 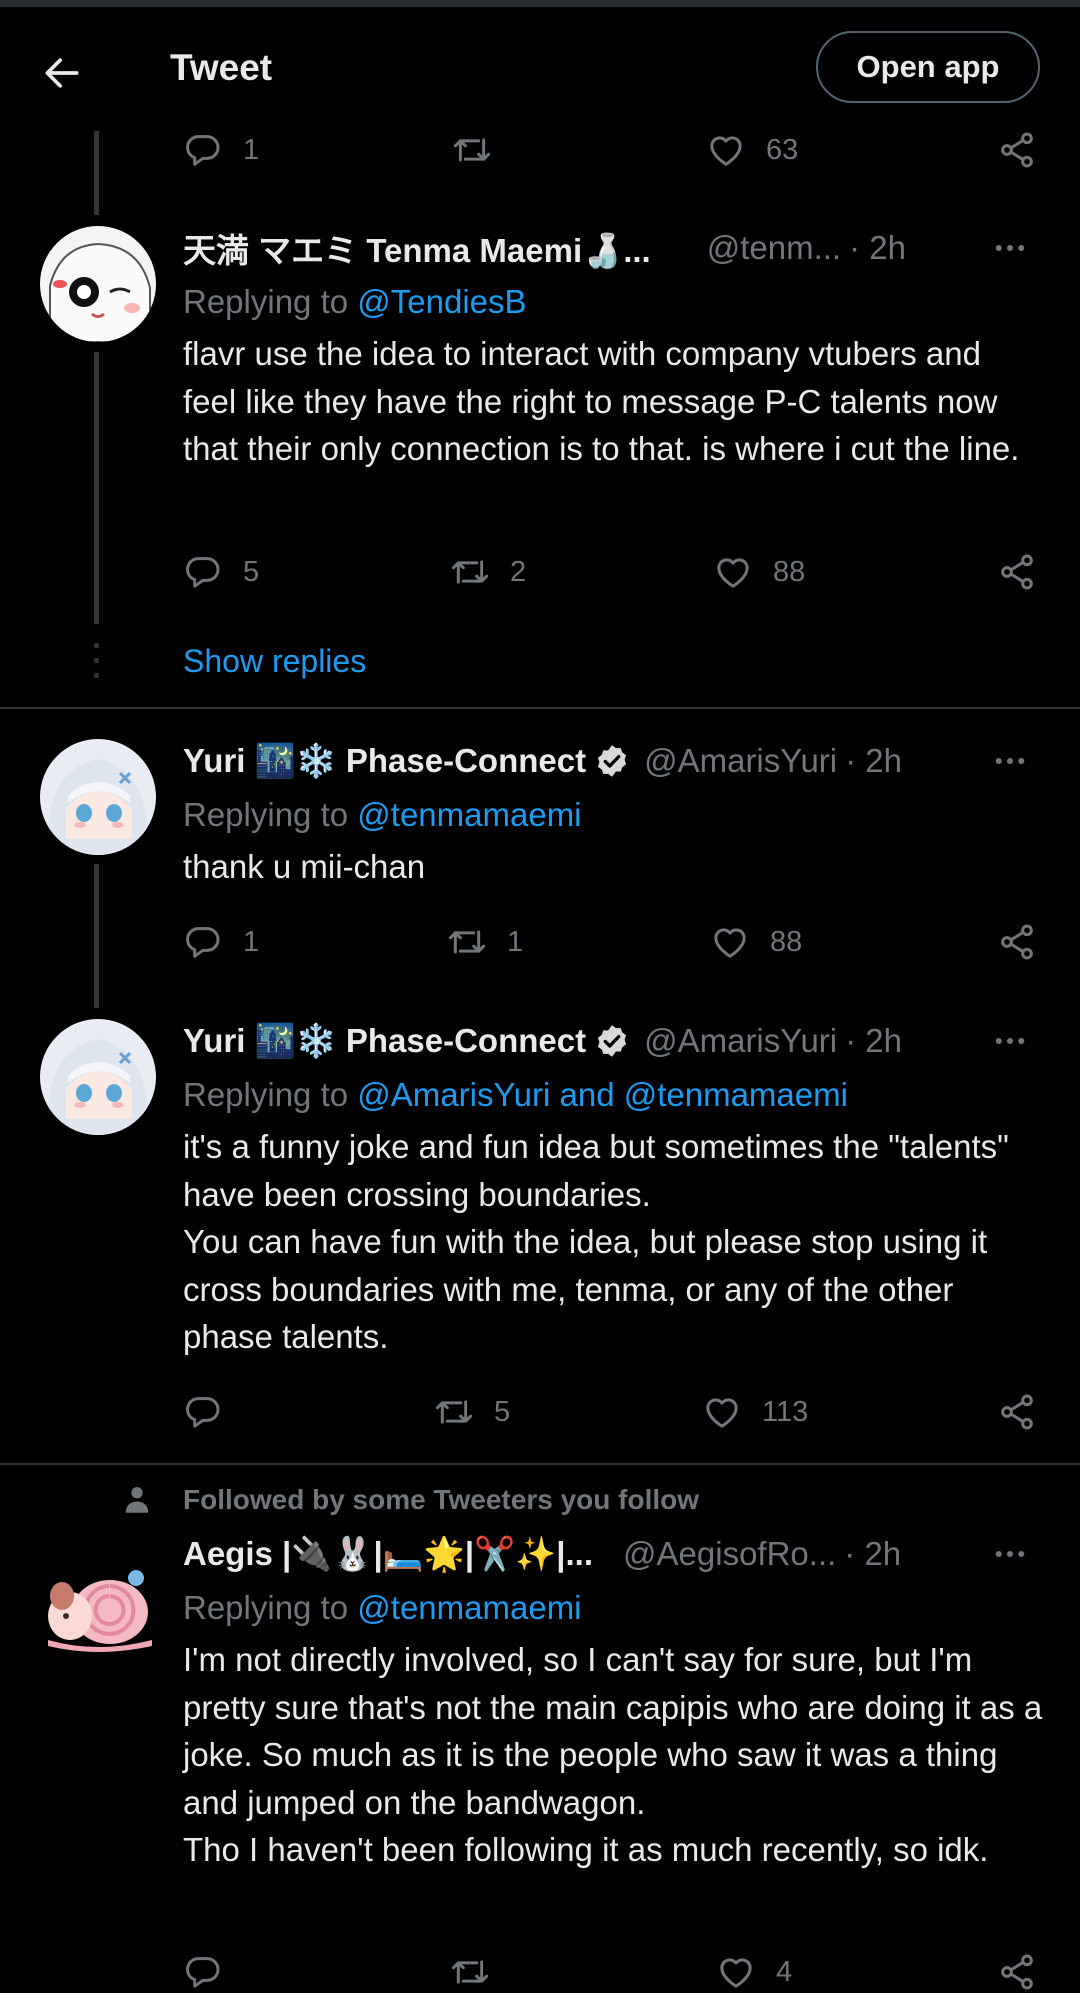 What do you see at coordinates (221, 67) in the screenshot?
I see `page-title: Tweet` at bounding box center [221, 67].